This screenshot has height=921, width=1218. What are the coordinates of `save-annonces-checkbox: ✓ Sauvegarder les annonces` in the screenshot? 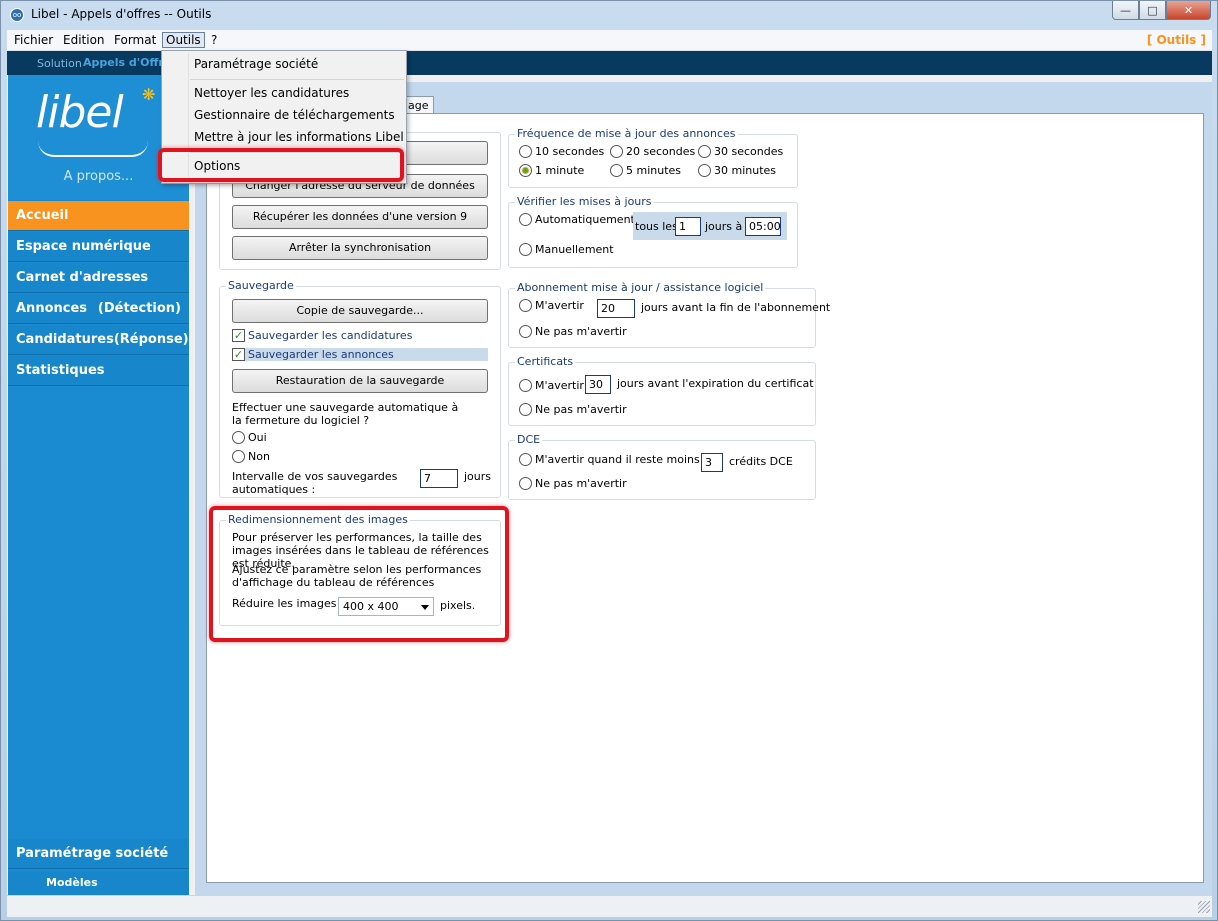 It's located at (360, 354).